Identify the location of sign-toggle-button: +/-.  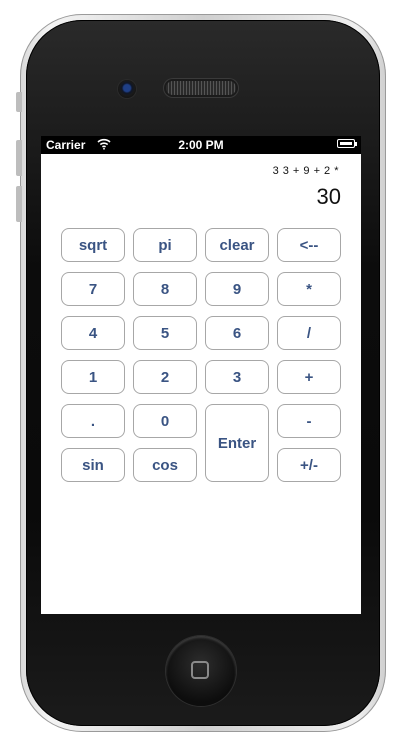
(309, 465).